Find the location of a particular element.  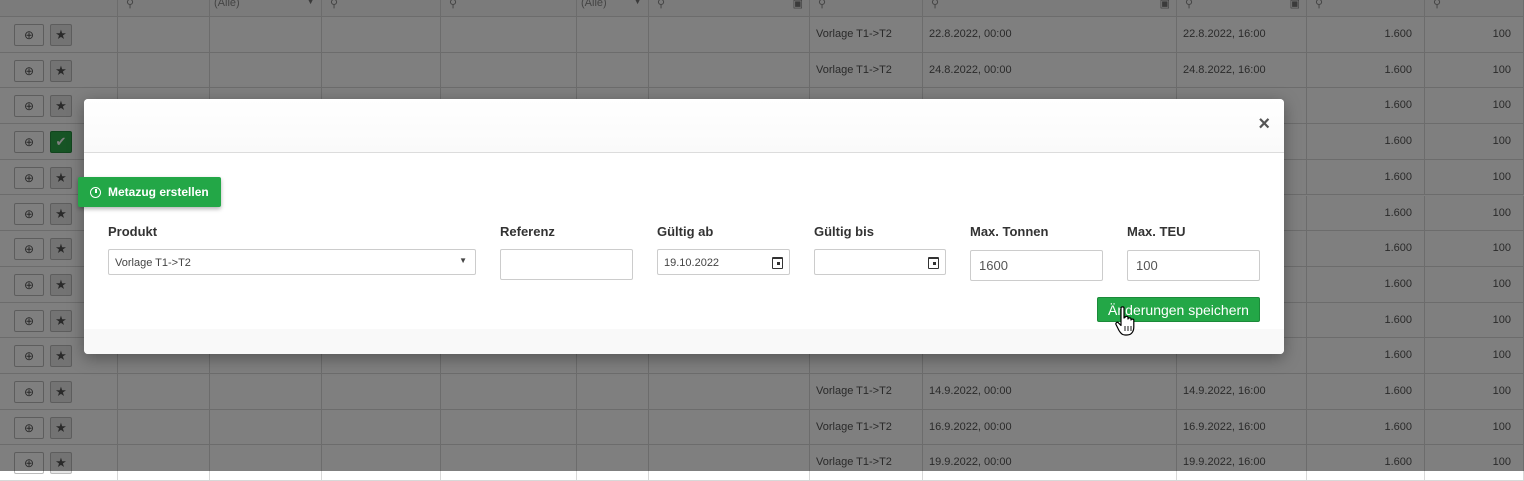

produkt-select: Vorlage T1->T2 ▼ is located at coordinates (292, 262).